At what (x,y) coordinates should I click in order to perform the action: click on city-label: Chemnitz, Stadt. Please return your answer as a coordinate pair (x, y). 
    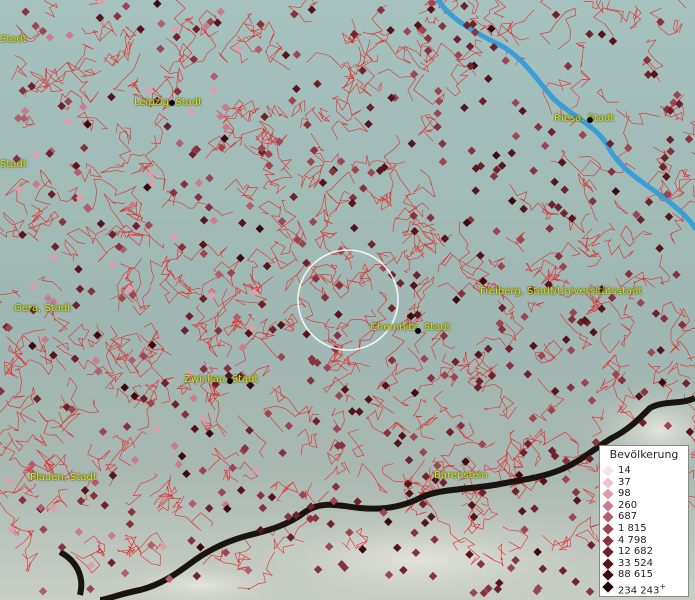
    Looking at the image, I should click on (410, 327).